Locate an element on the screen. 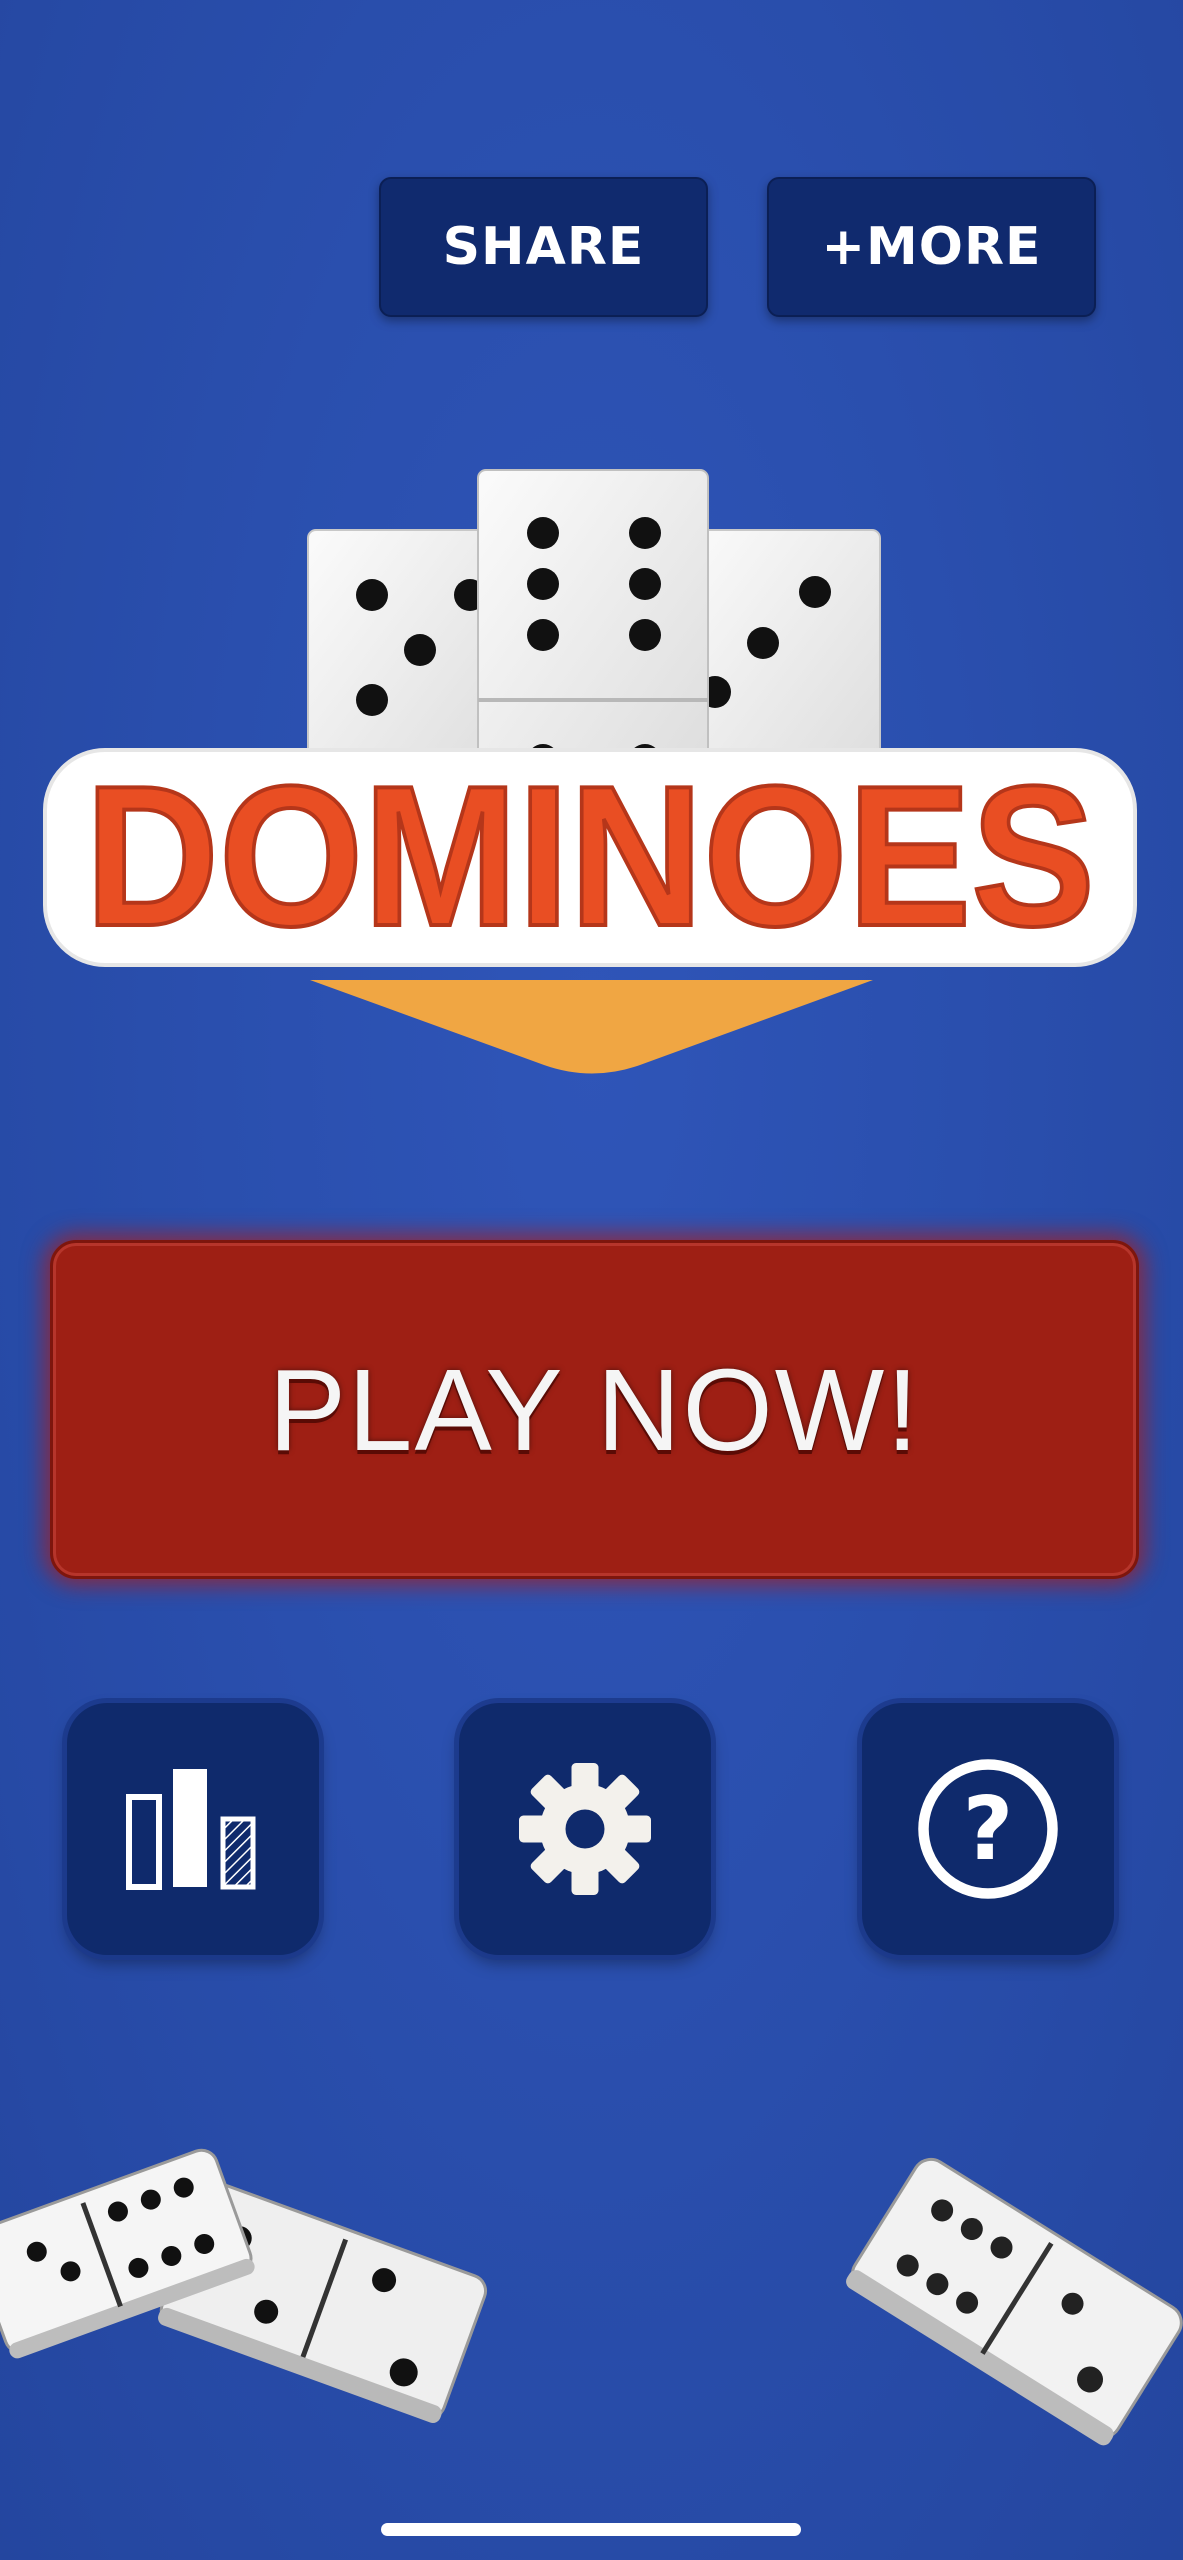 This screenshot has height=2560, width=1183. gear-icon is located at coordinates (585, 1829).